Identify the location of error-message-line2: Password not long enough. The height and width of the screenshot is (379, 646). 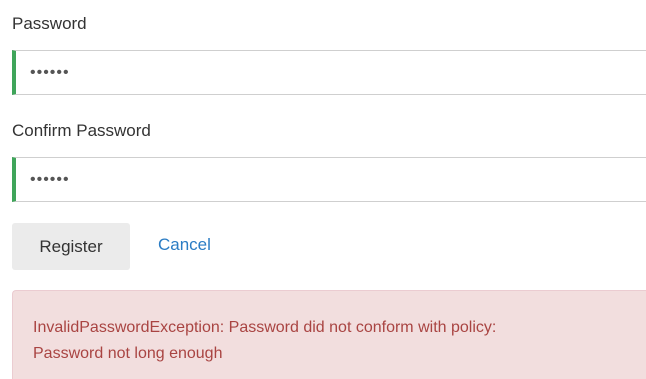
(128, 353).